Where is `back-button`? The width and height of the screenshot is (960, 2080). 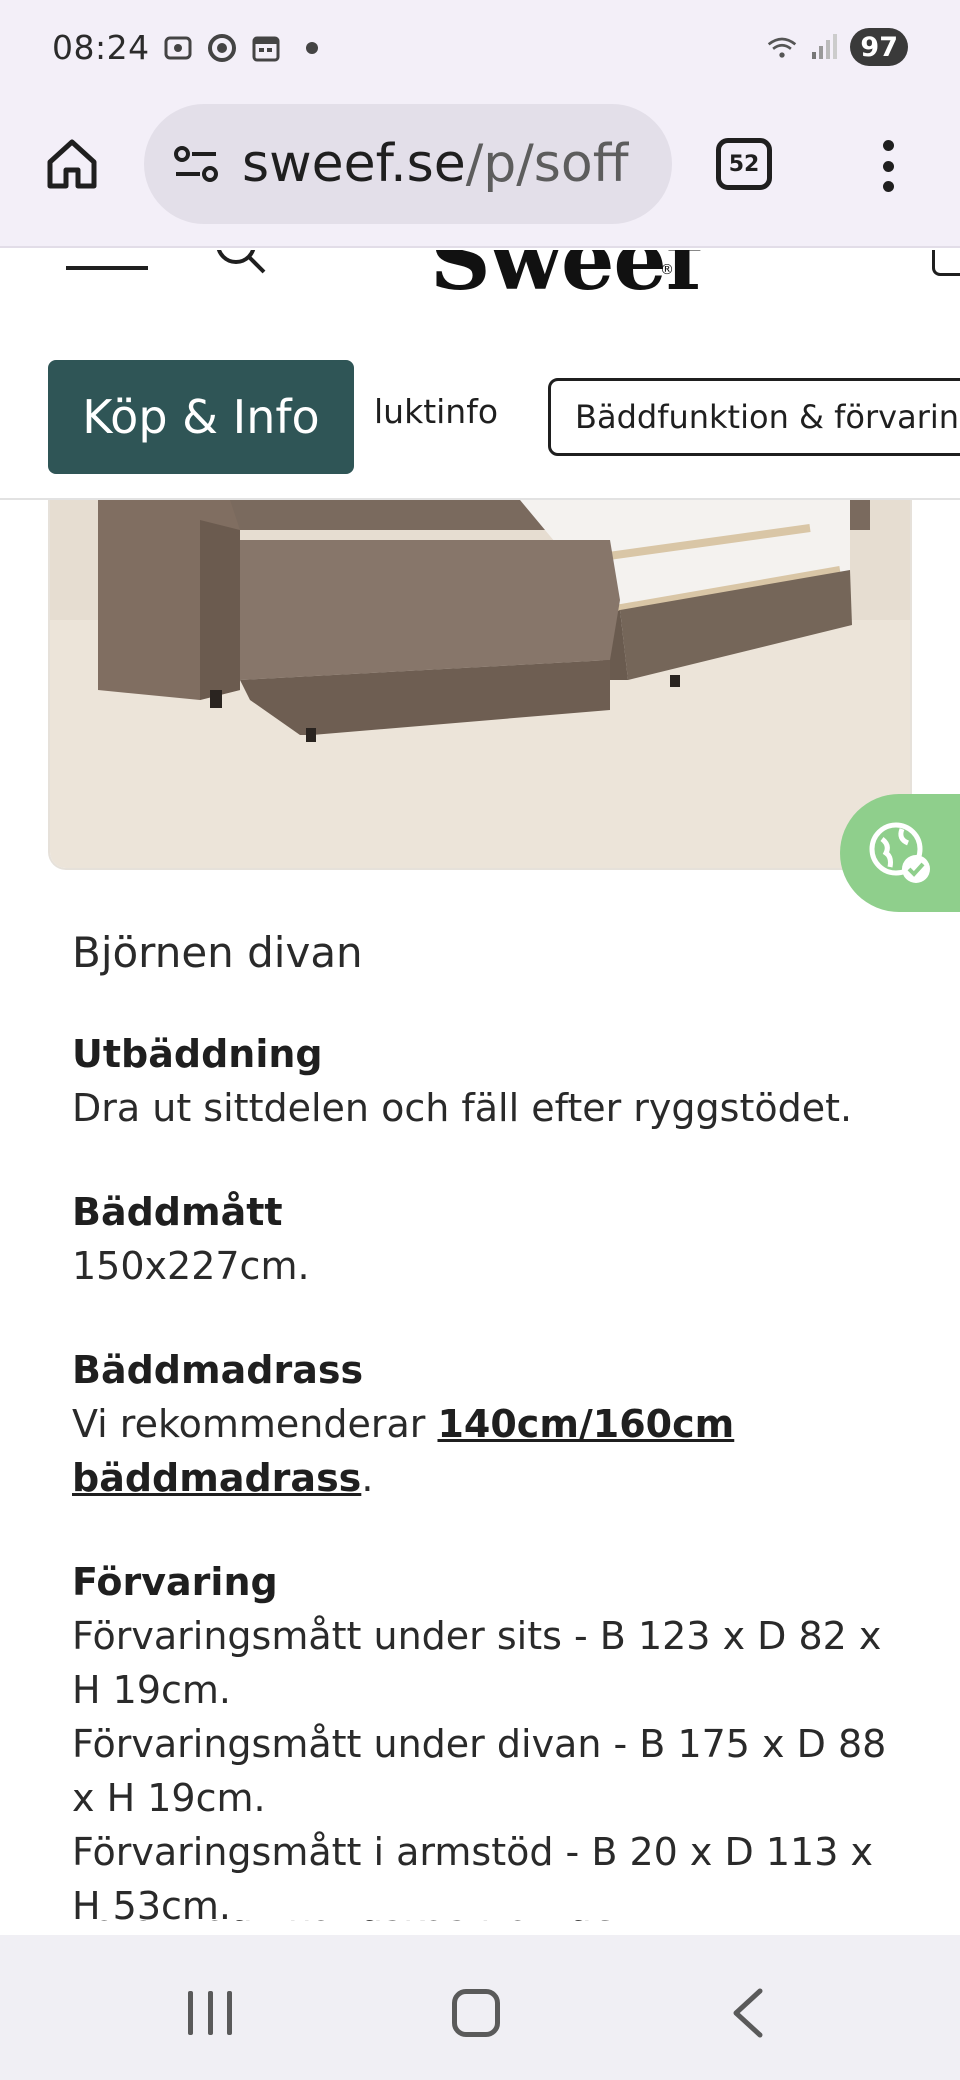 back-button is located at coordinates (748, 2013).